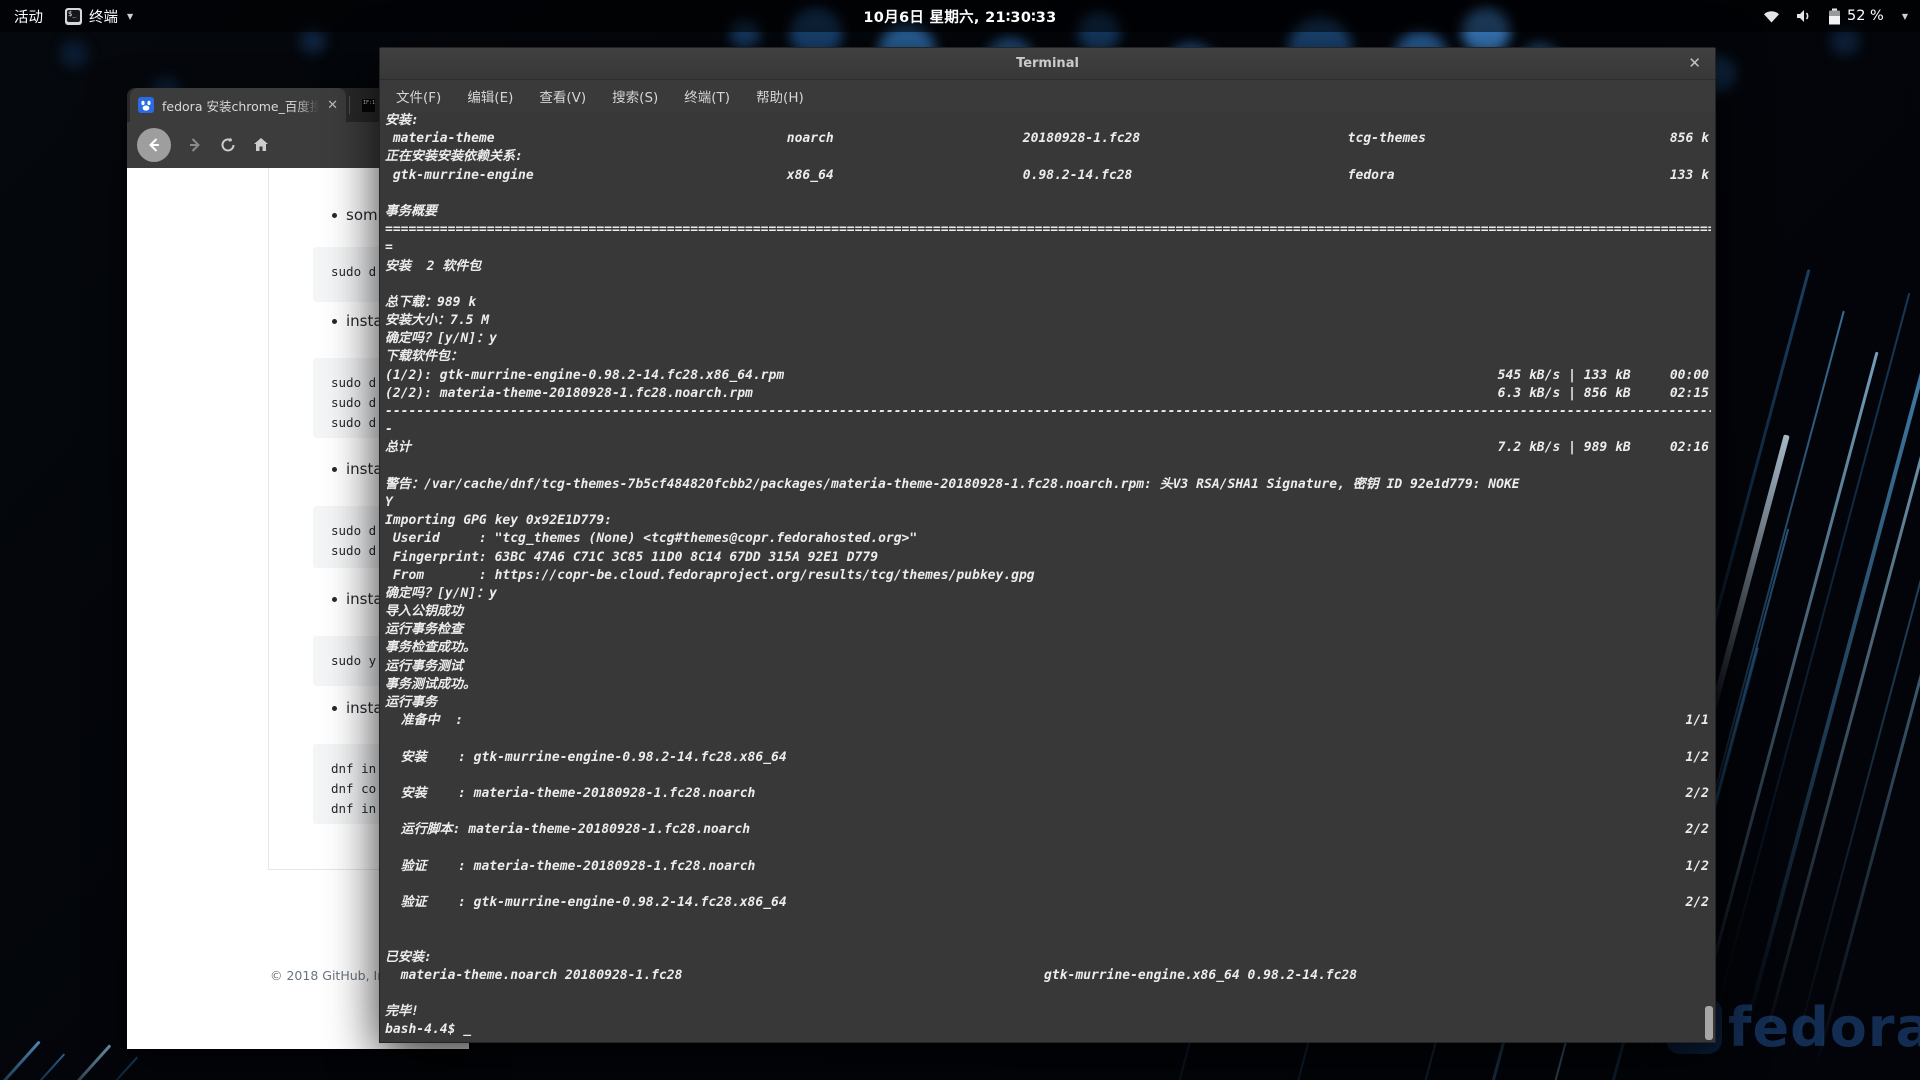 This screenshot has width=1920, height=1080. Describe the element at coordinates (402, 1012) in the screenshot. I see `terminal-line: 完毕!` at that location.